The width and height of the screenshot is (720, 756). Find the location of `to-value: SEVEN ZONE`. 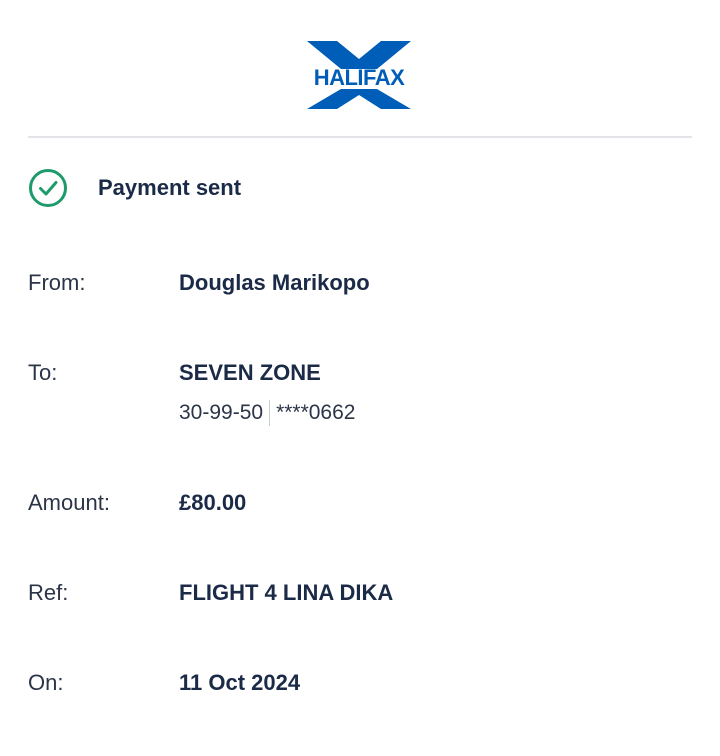

to-value: SEVEN ZONE is located at coordinates (250, 372).